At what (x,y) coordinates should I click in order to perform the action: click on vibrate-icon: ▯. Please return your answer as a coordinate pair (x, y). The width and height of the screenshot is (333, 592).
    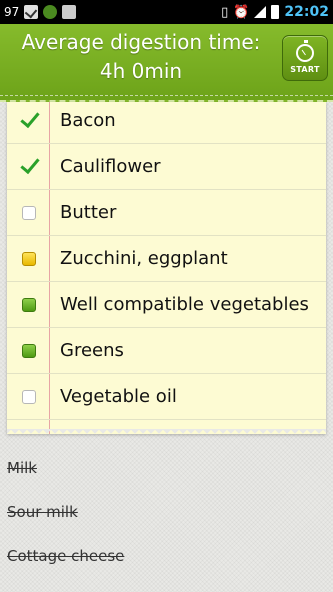
    Looking at the image, I should click on (225, 12).